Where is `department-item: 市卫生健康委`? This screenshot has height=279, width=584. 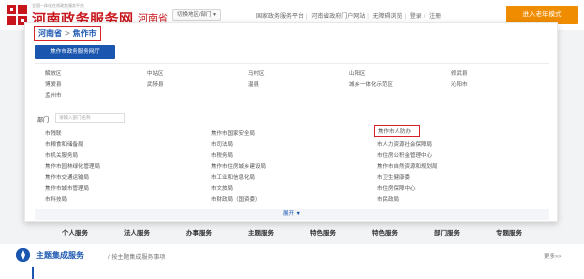 department-item: 市卫生健康委 is located at coordinates (393, 177).